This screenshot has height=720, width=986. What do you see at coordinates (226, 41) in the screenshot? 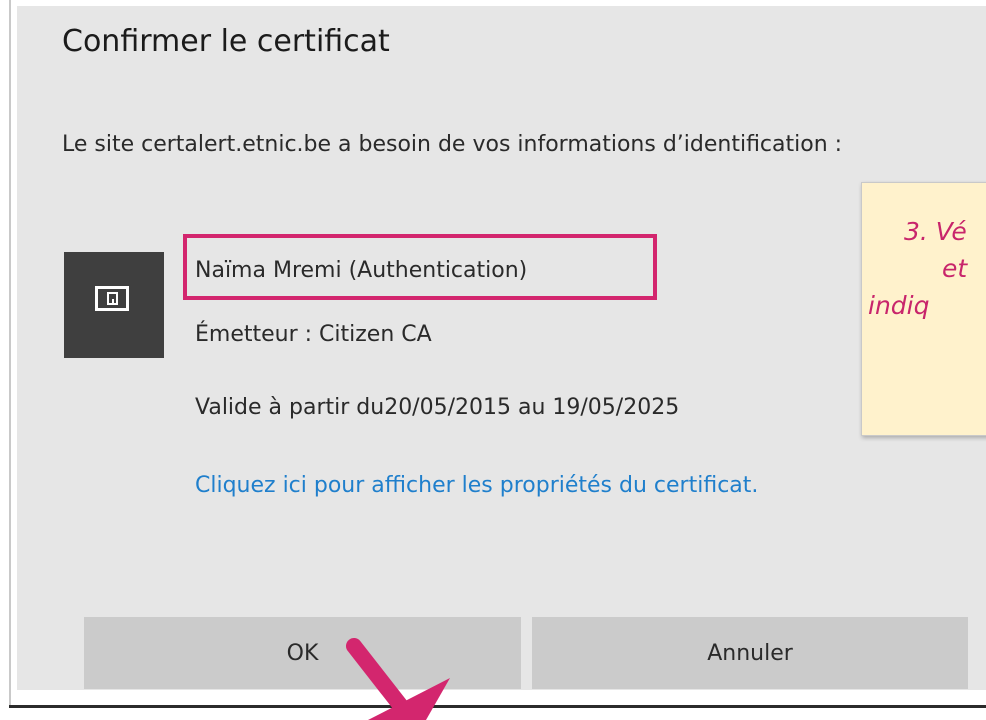
I see `dialog-title: Confirmer le certificat` at bounding box center [226, 41].